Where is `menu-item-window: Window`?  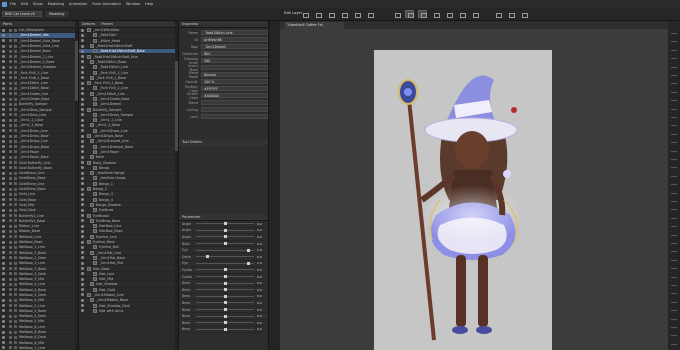
menu-item-window: Window is located at coordinates (133, 4).